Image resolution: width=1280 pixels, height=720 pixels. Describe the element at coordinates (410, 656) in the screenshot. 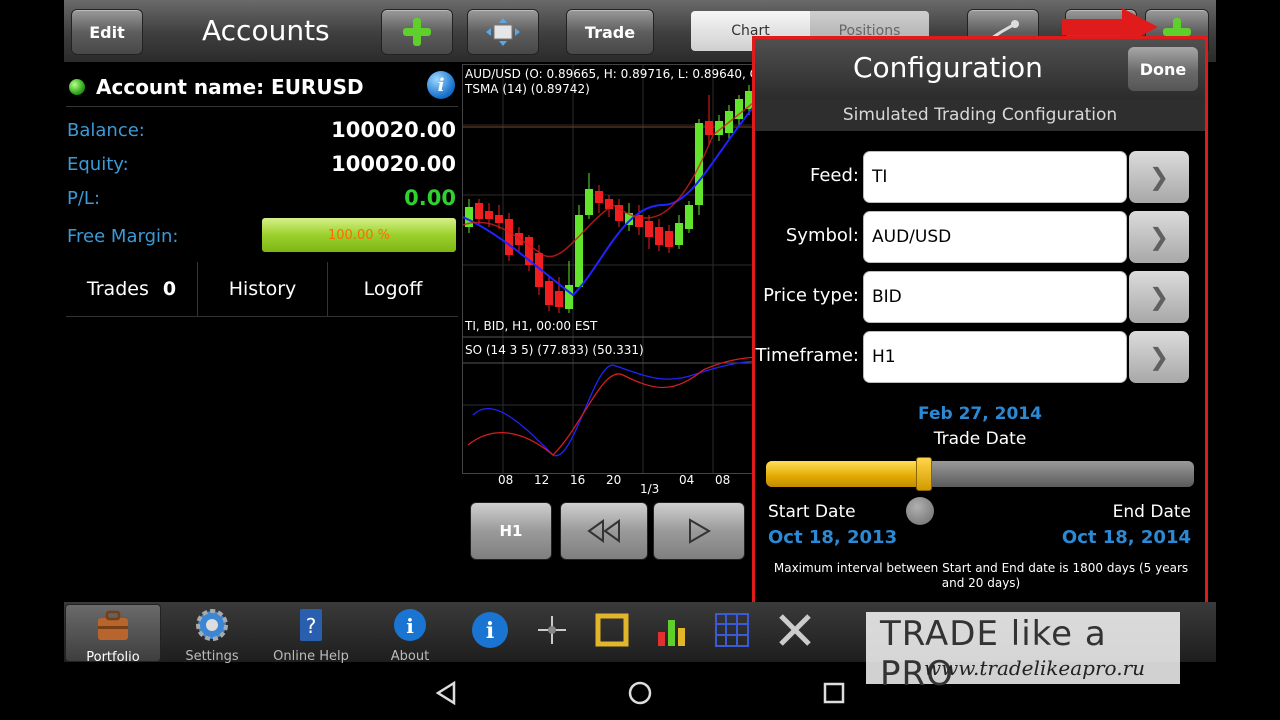

I see `about-label: About` at that location.